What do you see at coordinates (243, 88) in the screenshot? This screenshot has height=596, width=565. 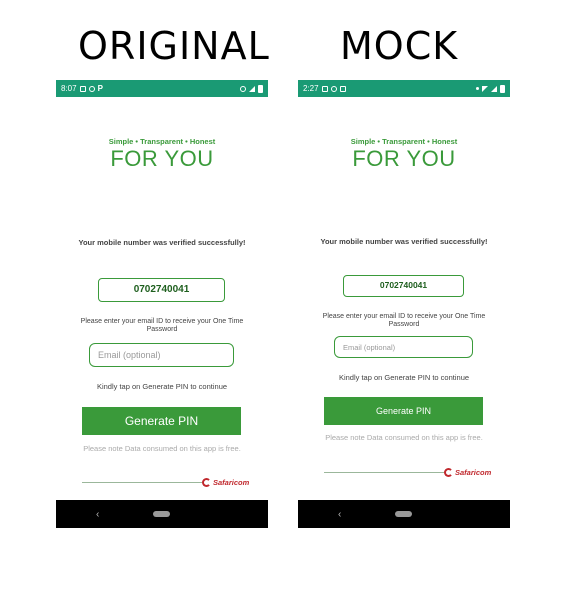 I see `alarm-icon` at bounding box center [243, 88].